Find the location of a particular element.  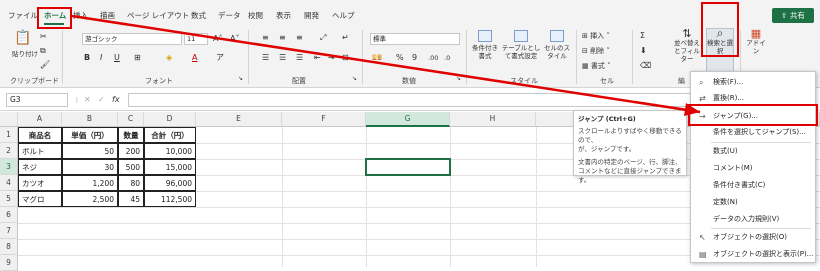

select-all-corner is located at coordinates (9, 119).